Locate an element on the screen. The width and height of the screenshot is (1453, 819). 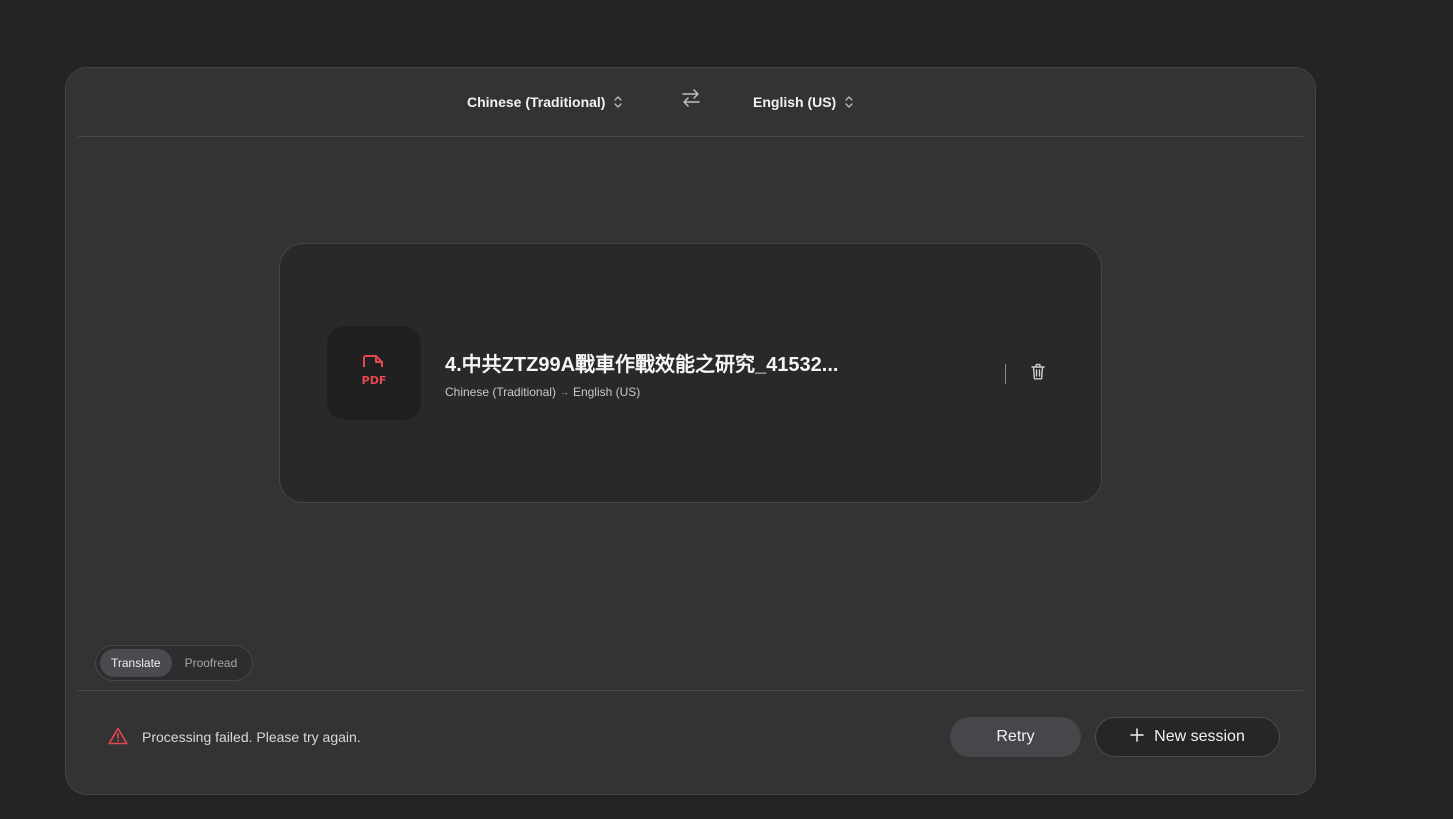
vertical-divider is located at coordinates (1005, 374).